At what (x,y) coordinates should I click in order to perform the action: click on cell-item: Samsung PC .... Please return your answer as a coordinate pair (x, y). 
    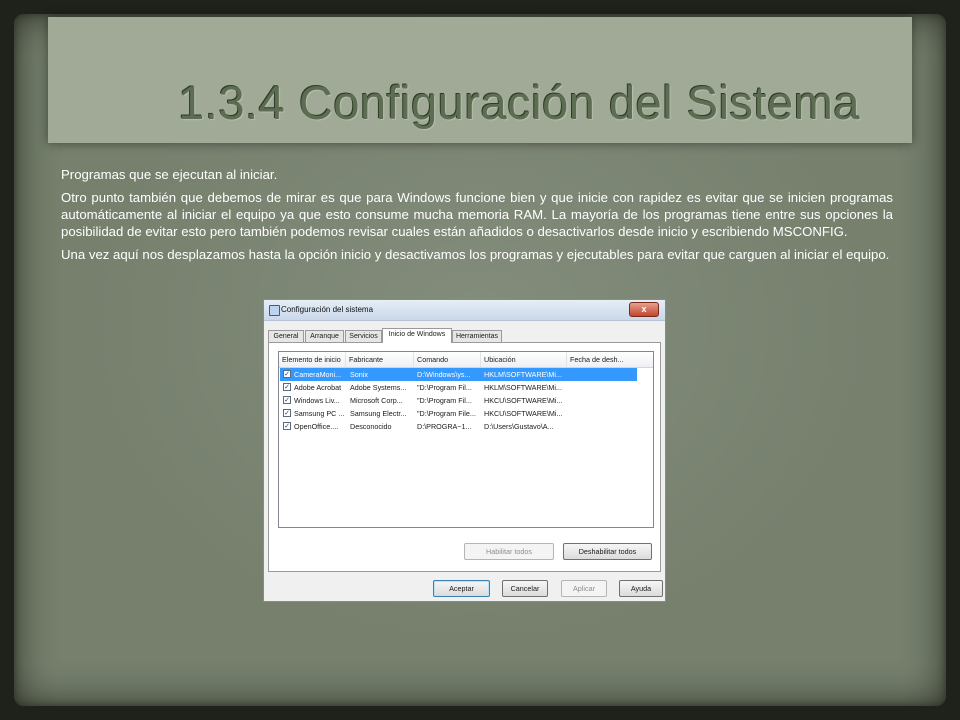
    Looking at the image, I should click on (319, 413).